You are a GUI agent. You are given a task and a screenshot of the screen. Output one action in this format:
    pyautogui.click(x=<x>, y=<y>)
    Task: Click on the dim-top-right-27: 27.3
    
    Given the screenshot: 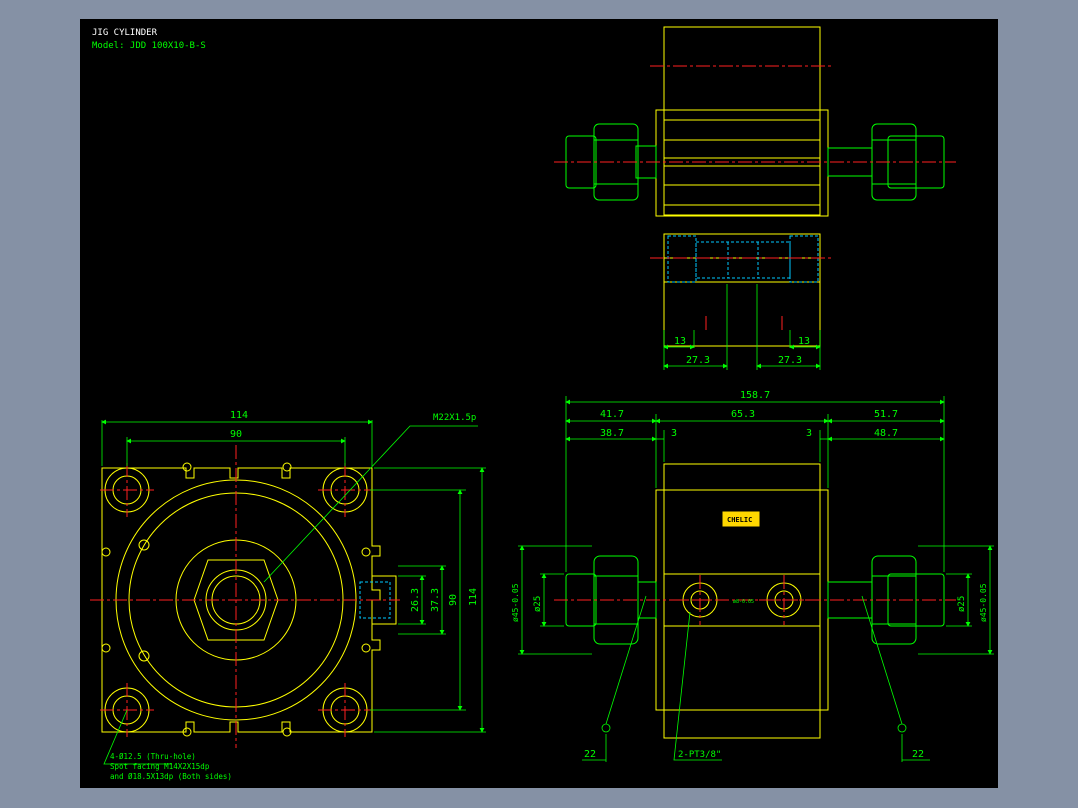 What is the action you would take?
    pyautogui.click(x=790, y=360)
    